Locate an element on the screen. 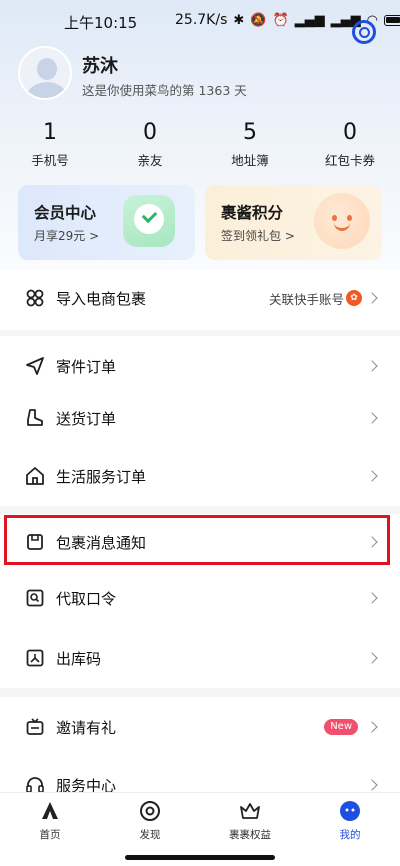 Image resolution: width=400 pixels, height=866 pixels. username: 苏沐 is located at coordinates (100, 65).